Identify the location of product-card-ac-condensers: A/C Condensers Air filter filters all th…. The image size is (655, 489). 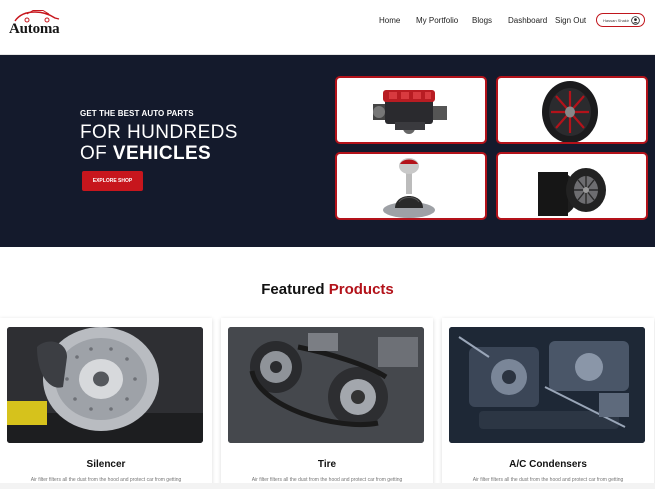
(548, 403).